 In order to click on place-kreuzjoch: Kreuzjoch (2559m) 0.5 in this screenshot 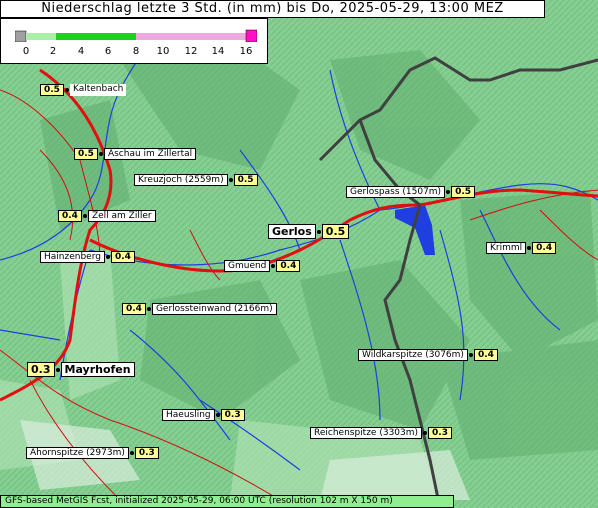, I will do `click(196, 180)`.